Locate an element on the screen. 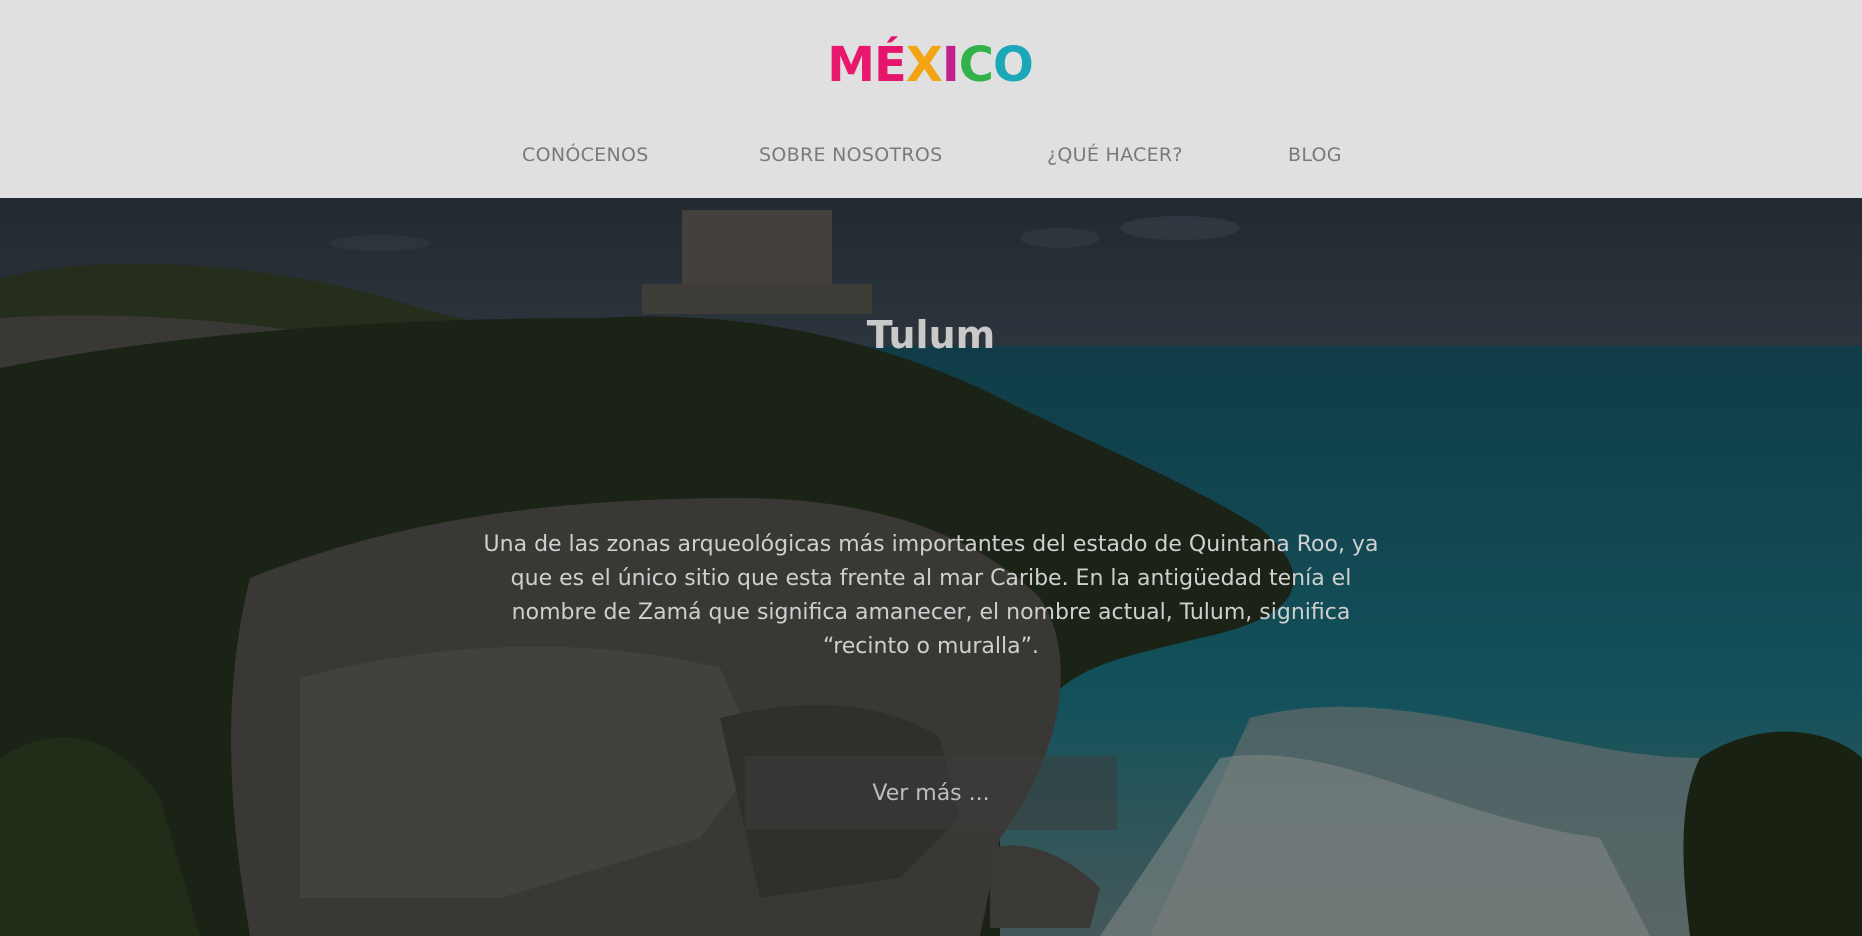 This screenshot has height=936, width=1862. nav-item-sobre-nosotros: SOBRE NOSOTROS is located at coordinates (851, 155).